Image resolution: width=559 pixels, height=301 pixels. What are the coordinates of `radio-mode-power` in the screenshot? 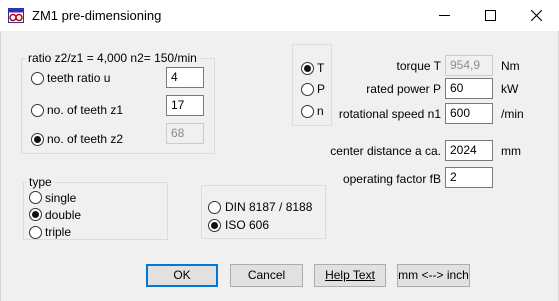 It's located at (307, 89).